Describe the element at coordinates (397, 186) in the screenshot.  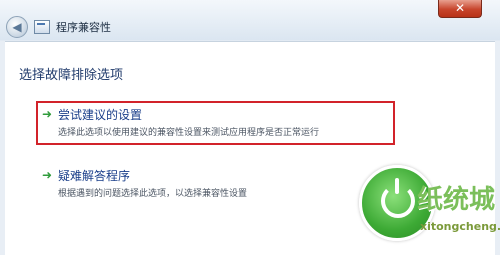
I see `power-line` at that location.